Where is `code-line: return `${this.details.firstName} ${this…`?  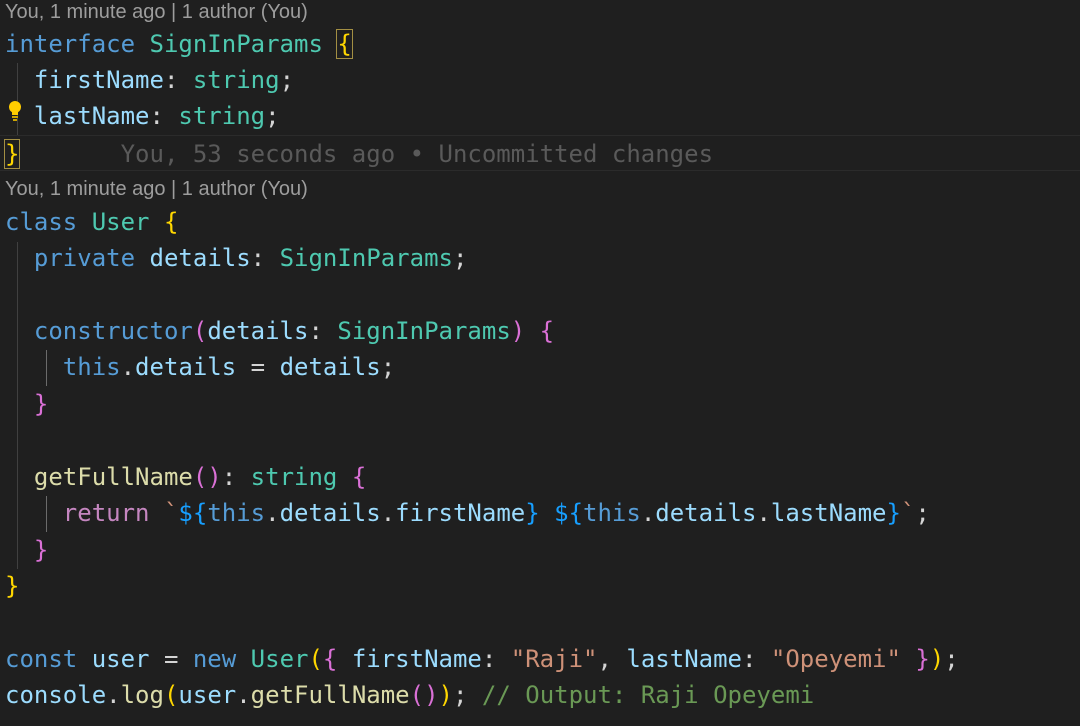 code-line: return `${this.details.firstName} ${this… is located at coordinates (540, 513).